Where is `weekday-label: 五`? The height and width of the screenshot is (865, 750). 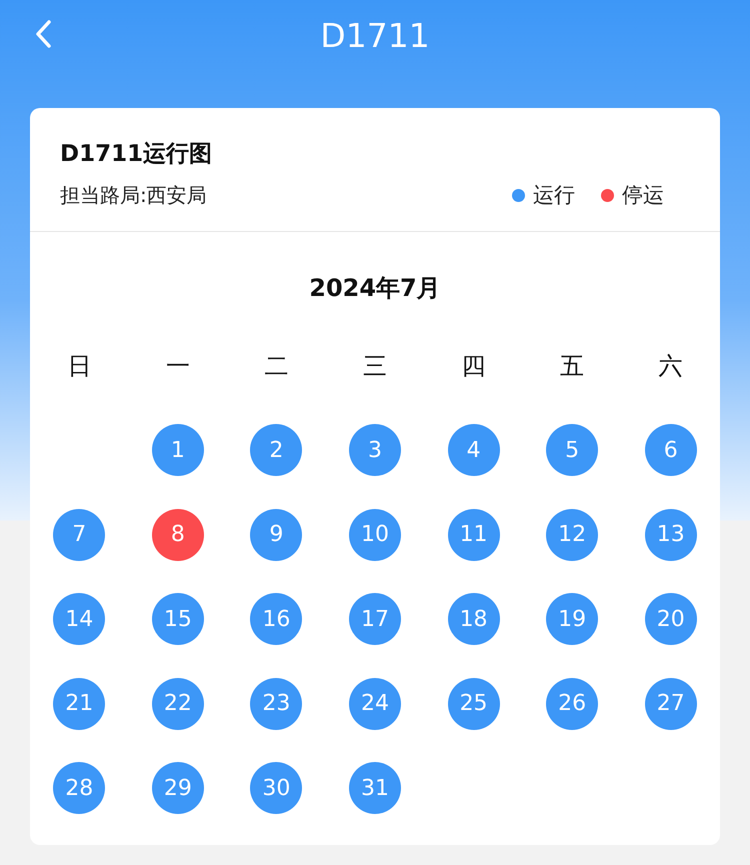
weekday-label: 五 is located at coordinates (572, 366).